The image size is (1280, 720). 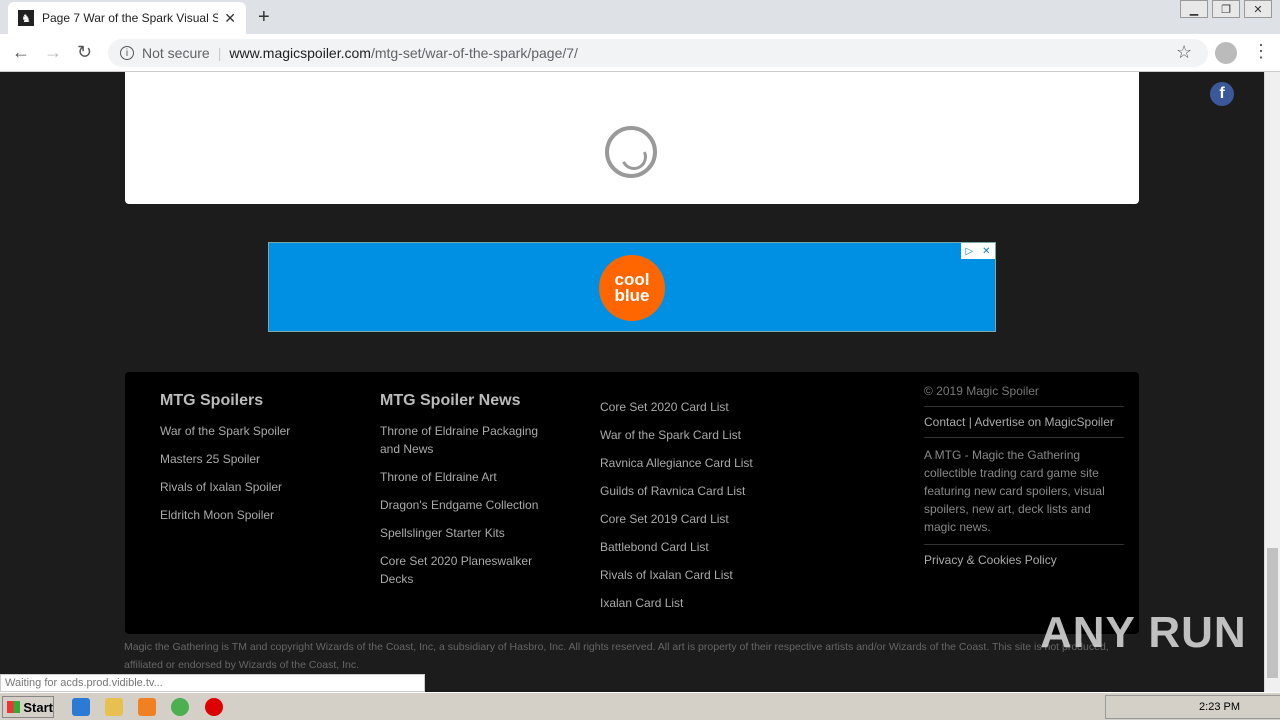 I want to click on content-card, so click(x=632, y=138).